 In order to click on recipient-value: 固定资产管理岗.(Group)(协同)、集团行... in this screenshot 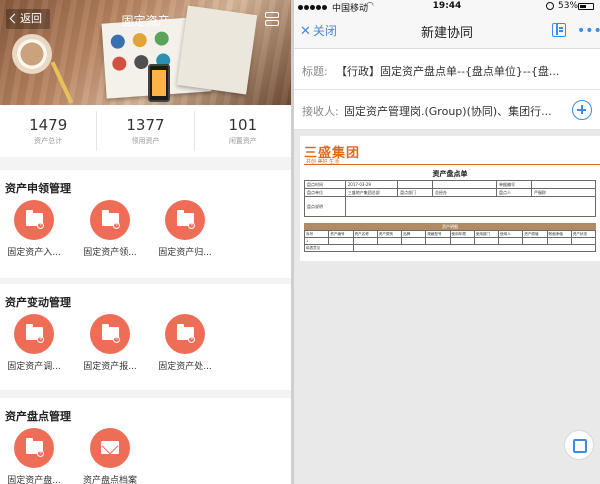, I will do `click(456, 111)`.